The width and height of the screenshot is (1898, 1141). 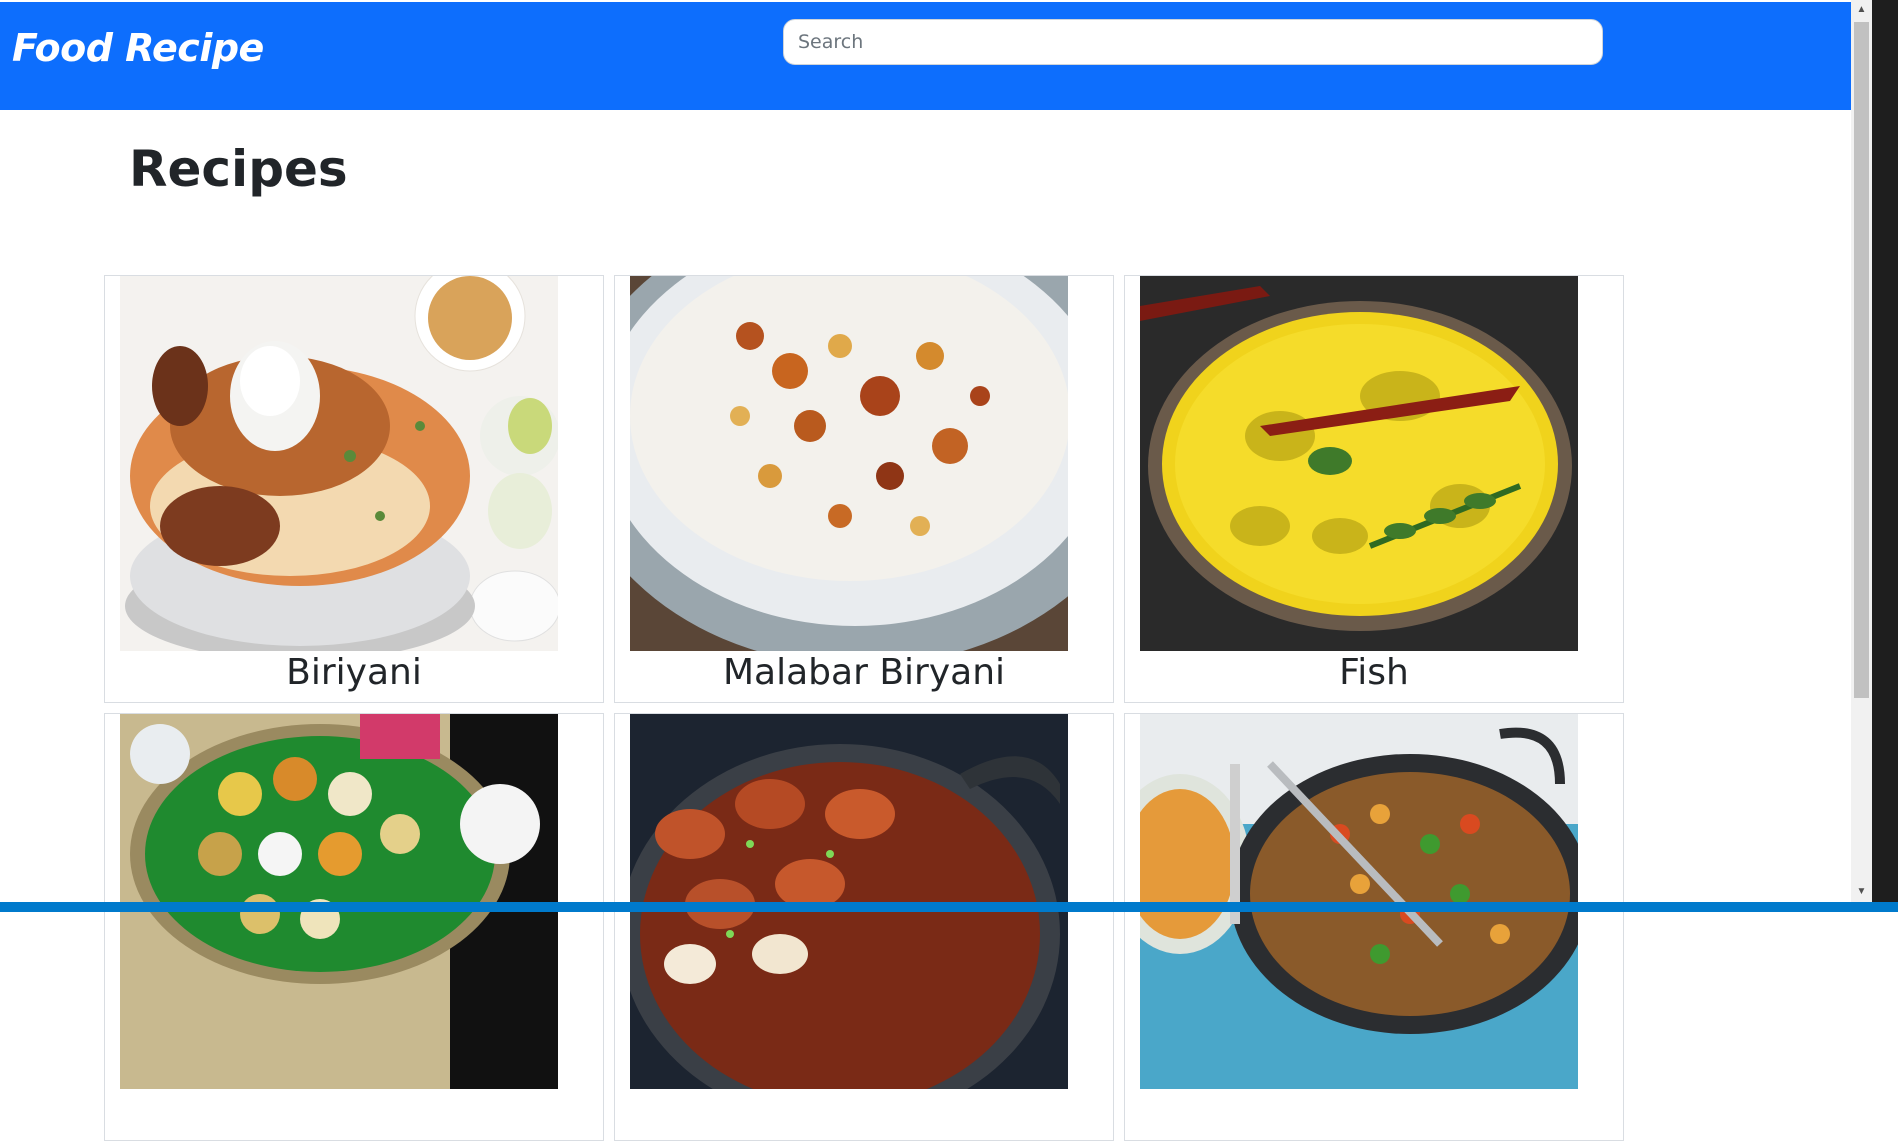 I want to click on recipe-card-malabar-biryani: Malabar Biryani, so click(x=864, y=489).